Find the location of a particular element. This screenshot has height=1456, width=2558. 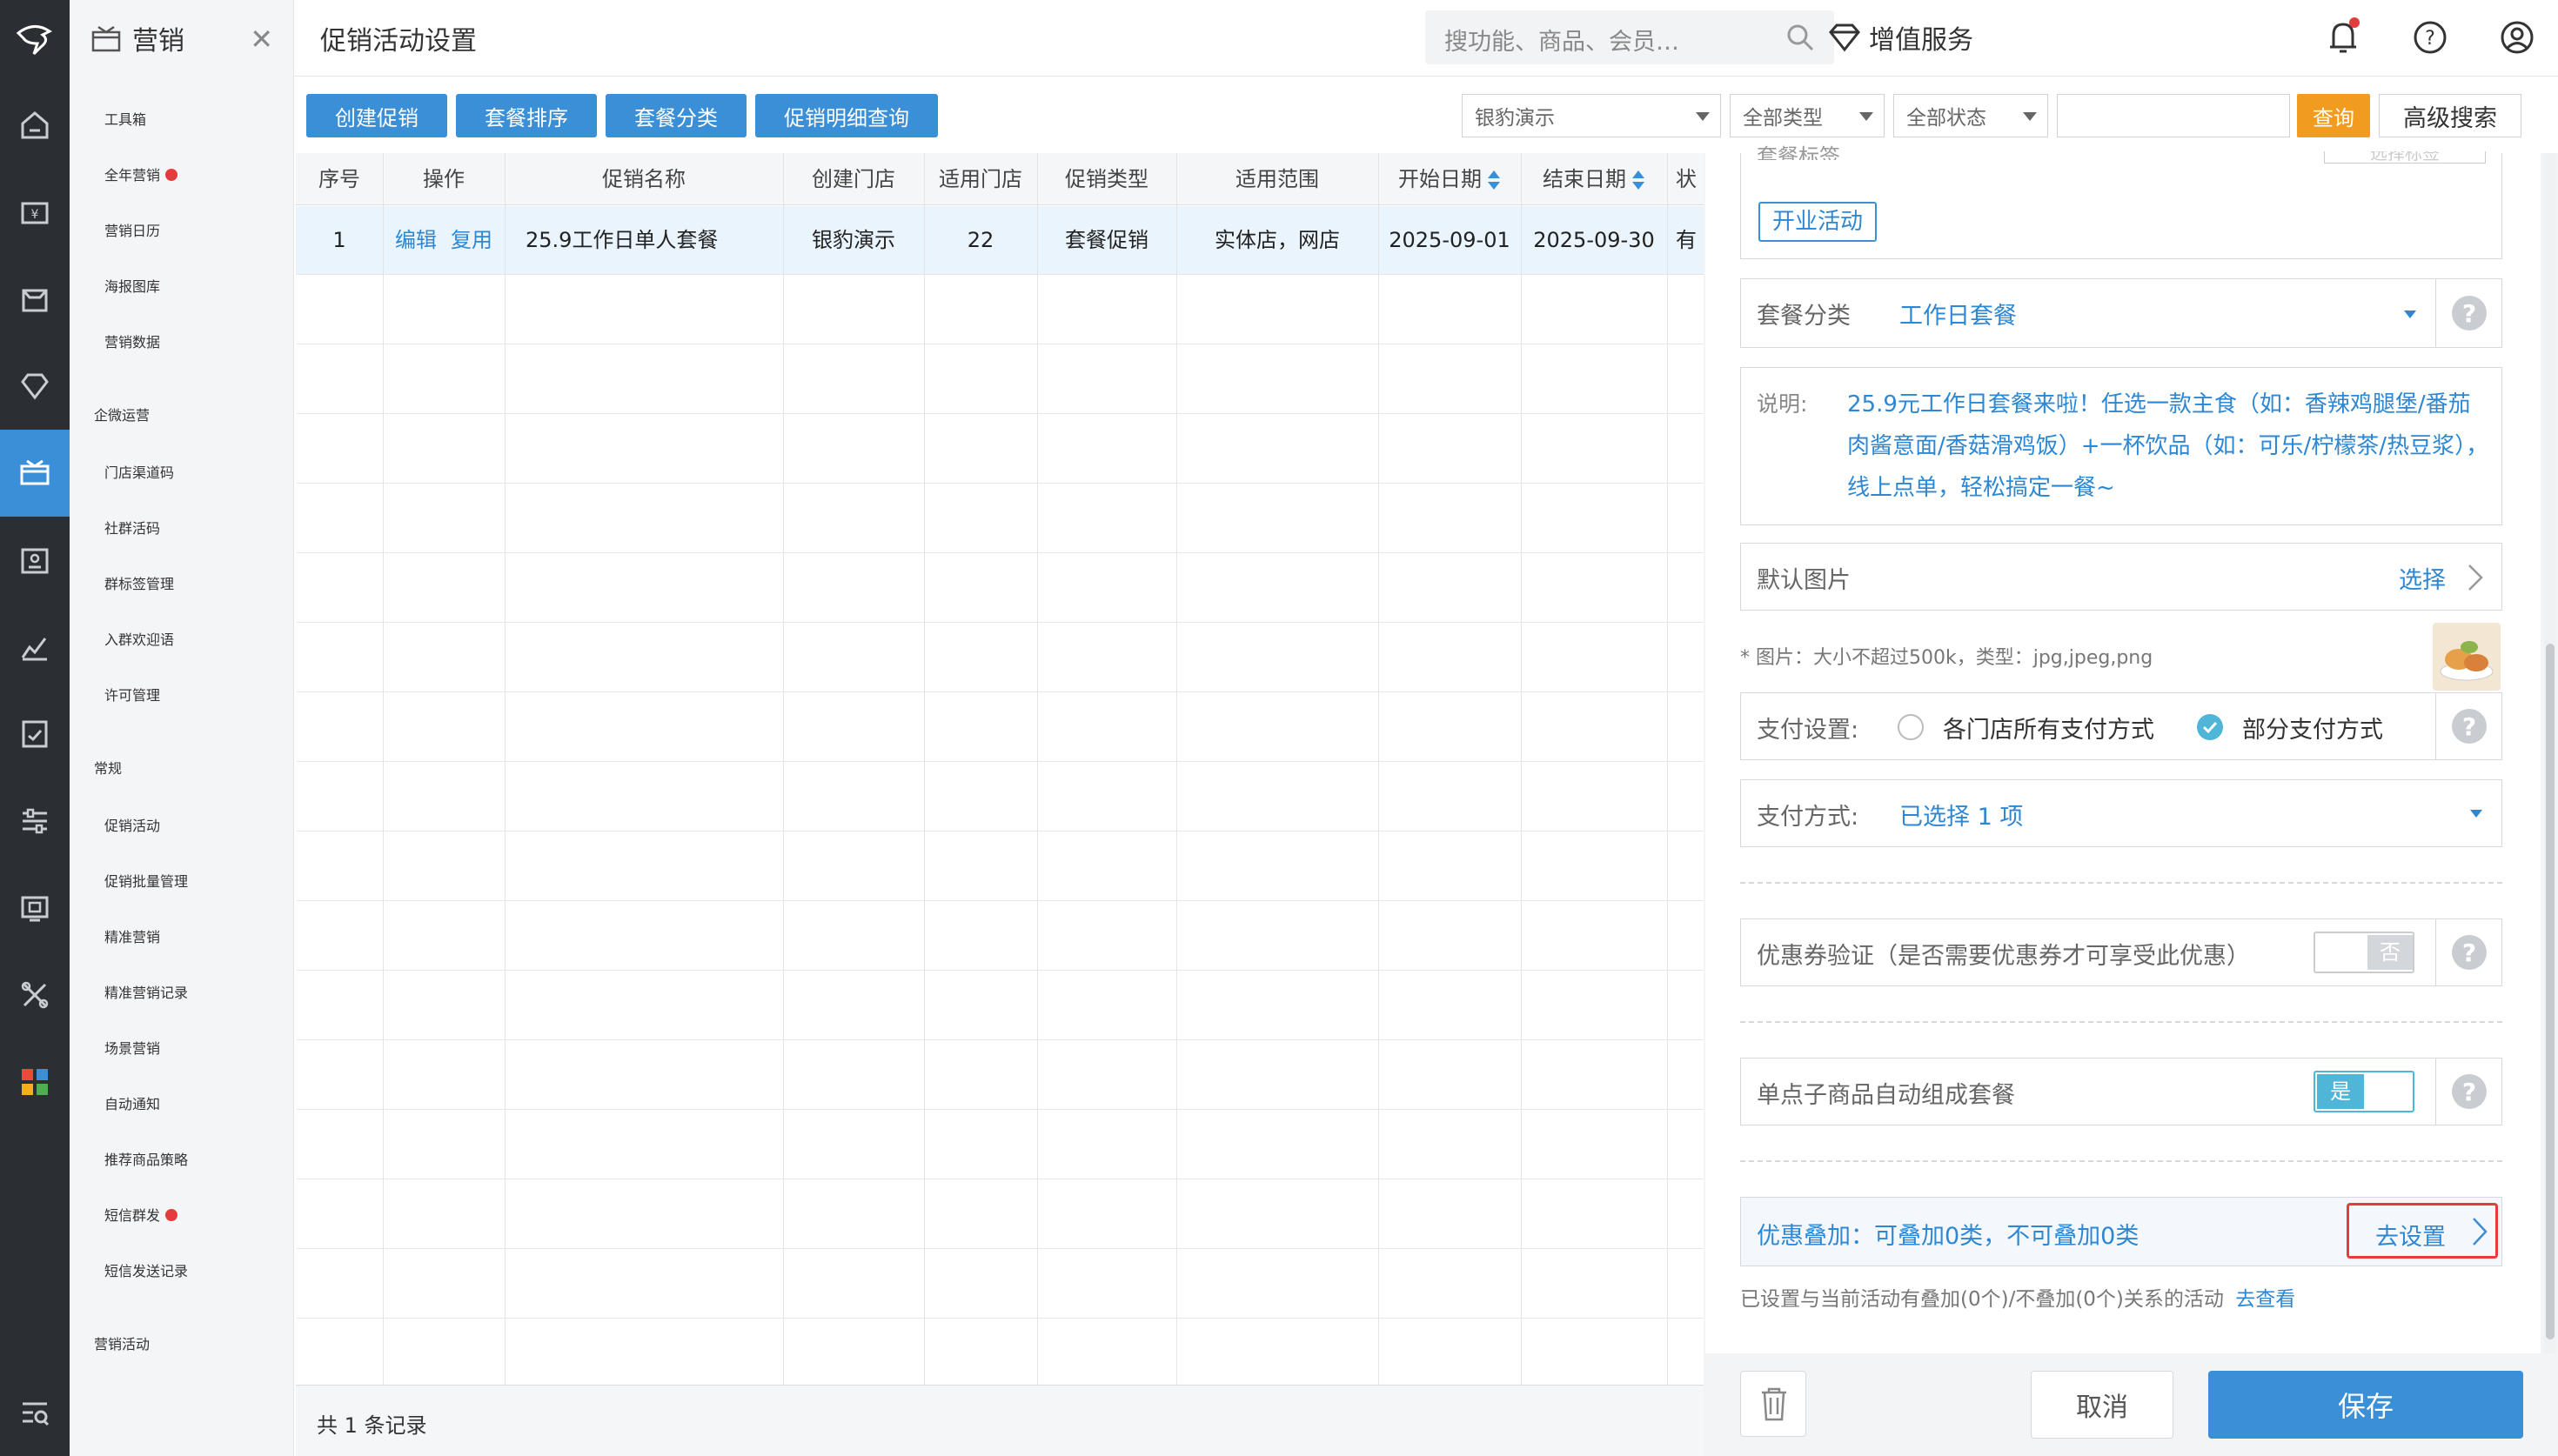

package-category-value: 工作日套餐 is located at coordinates (1958, 316).